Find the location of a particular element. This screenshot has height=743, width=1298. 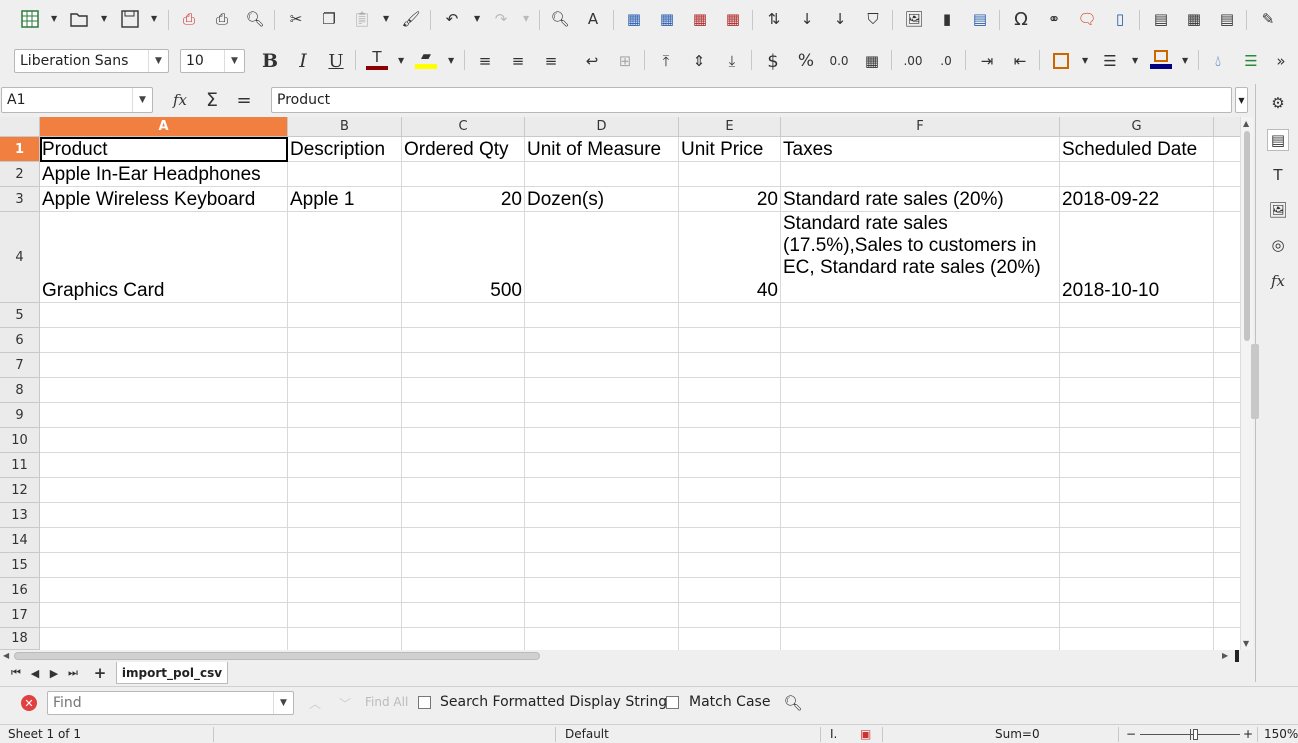

cell-a2: Apple In-Ear Headphones is located at coordinates (164, 174).